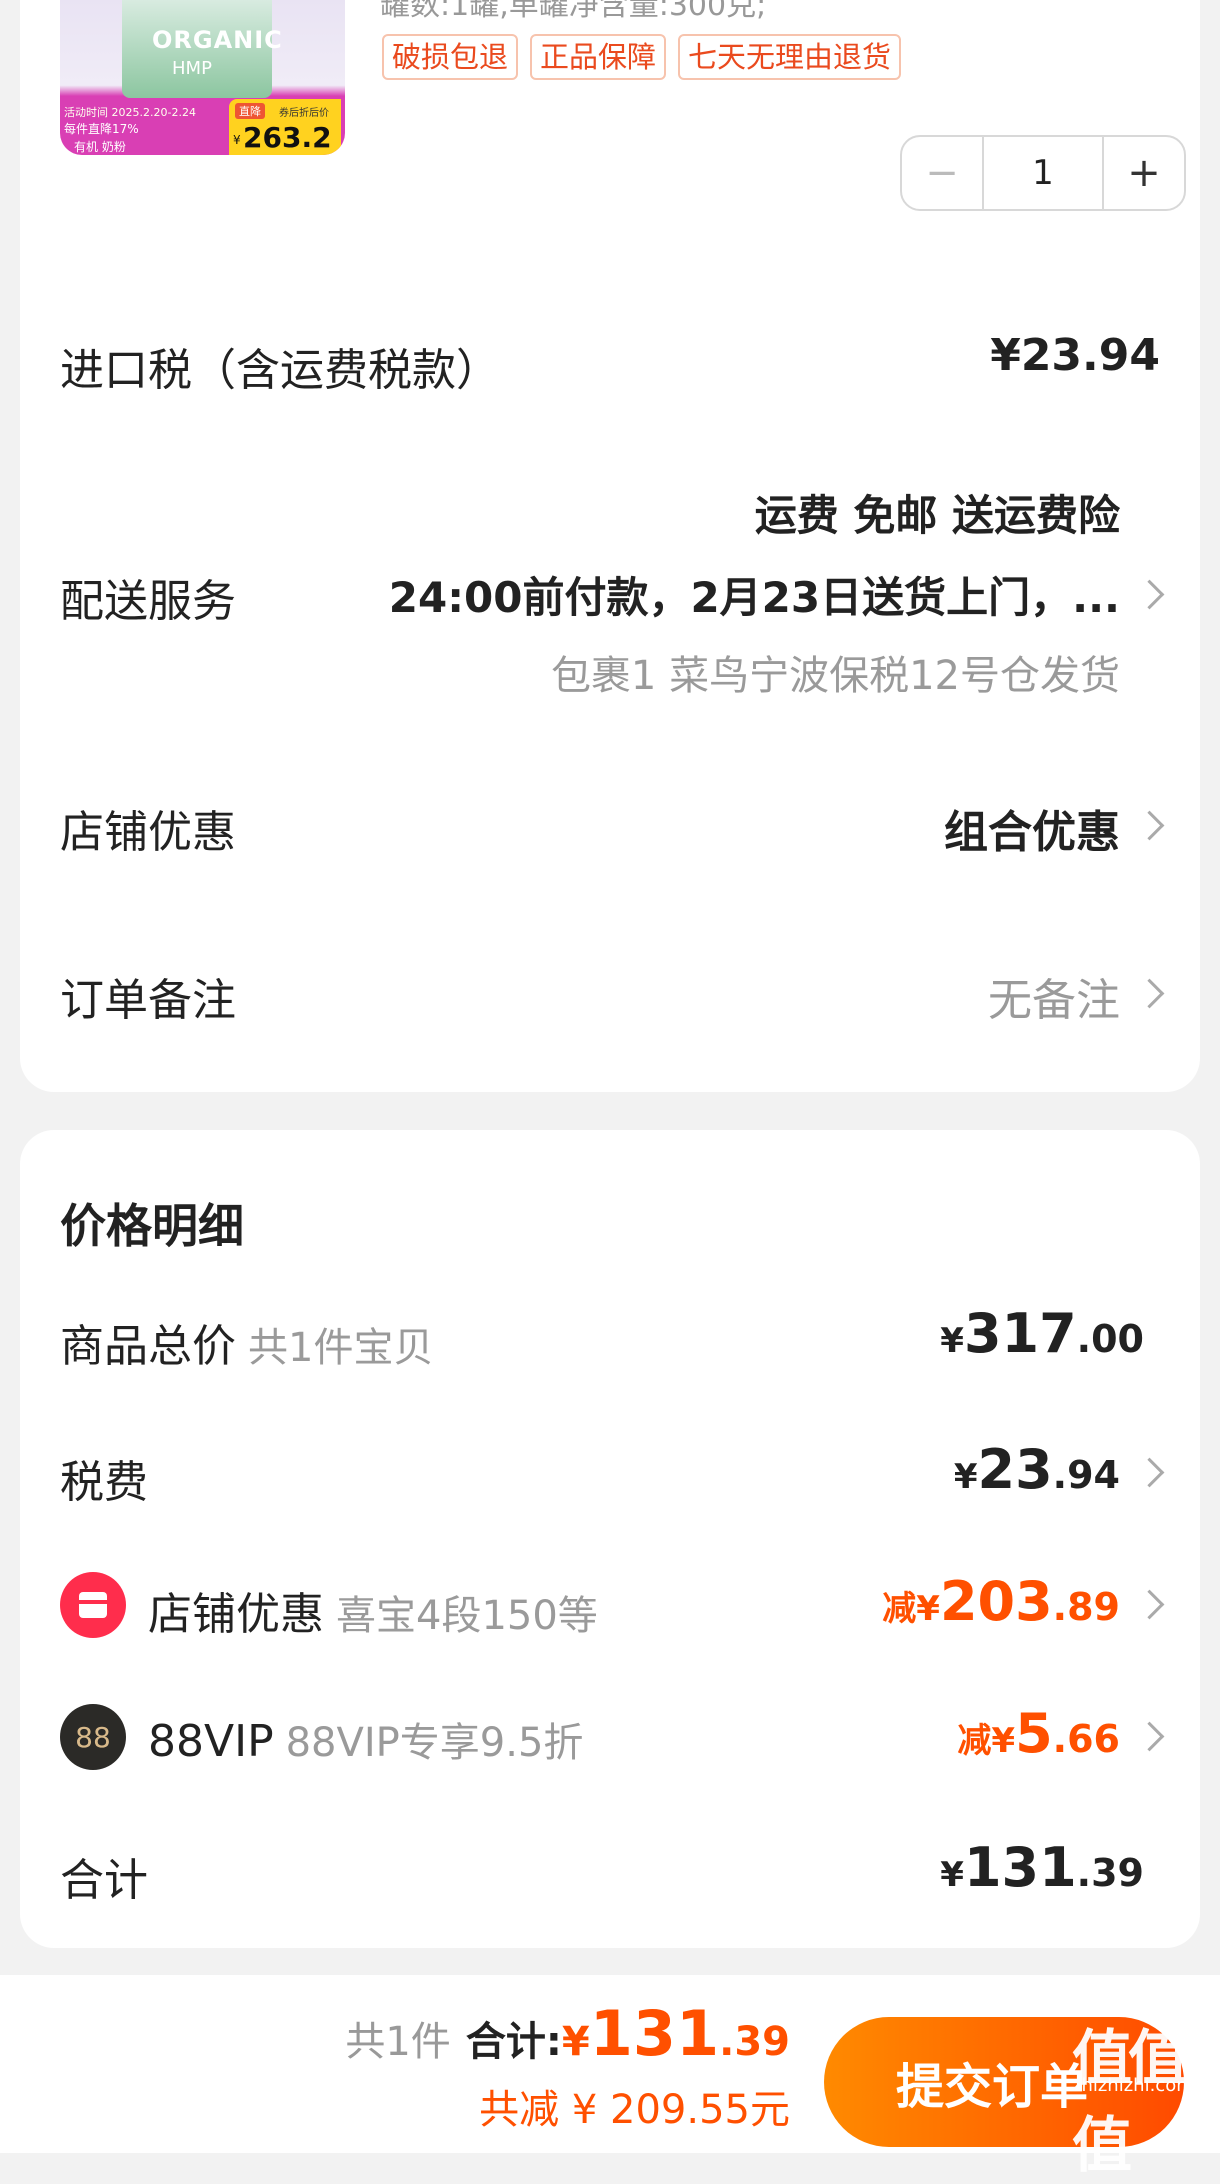 The height and width of the screenshot is (2184, 1220). Describe the element at coordinates (1130, 2102) in the screenshot. I see `watermark-logo: 值值值` at that location.